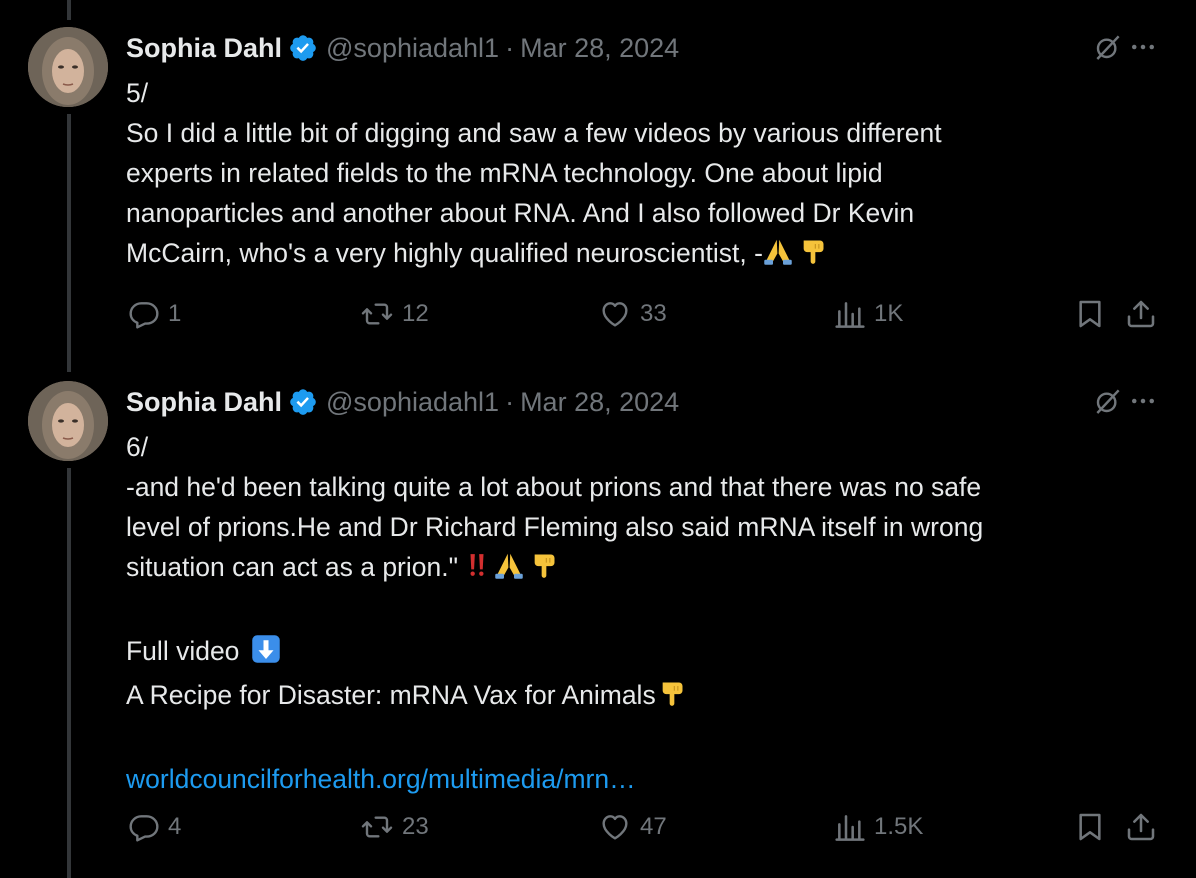 The height and width of the screenshot is (878, 1196). What do you see at coordinates (415, 826) in the screenshot?
I see `repost-count: 23` at bounding box center [415, 826].